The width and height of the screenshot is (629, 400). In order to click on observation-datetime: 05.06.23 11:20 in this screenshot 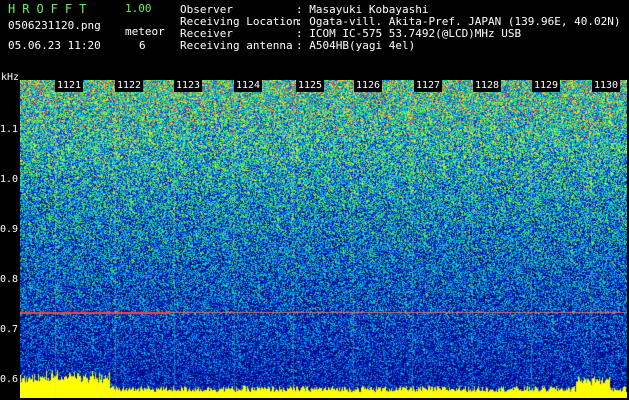, I will do `click(54, 45)`.